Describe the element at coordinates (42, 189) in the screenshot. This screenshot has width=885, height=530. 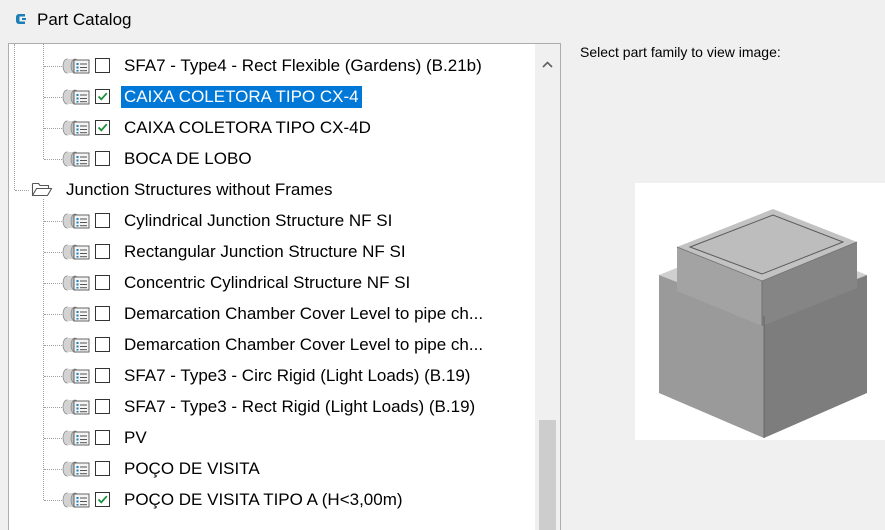
I see `folder-open-icon` at that location.